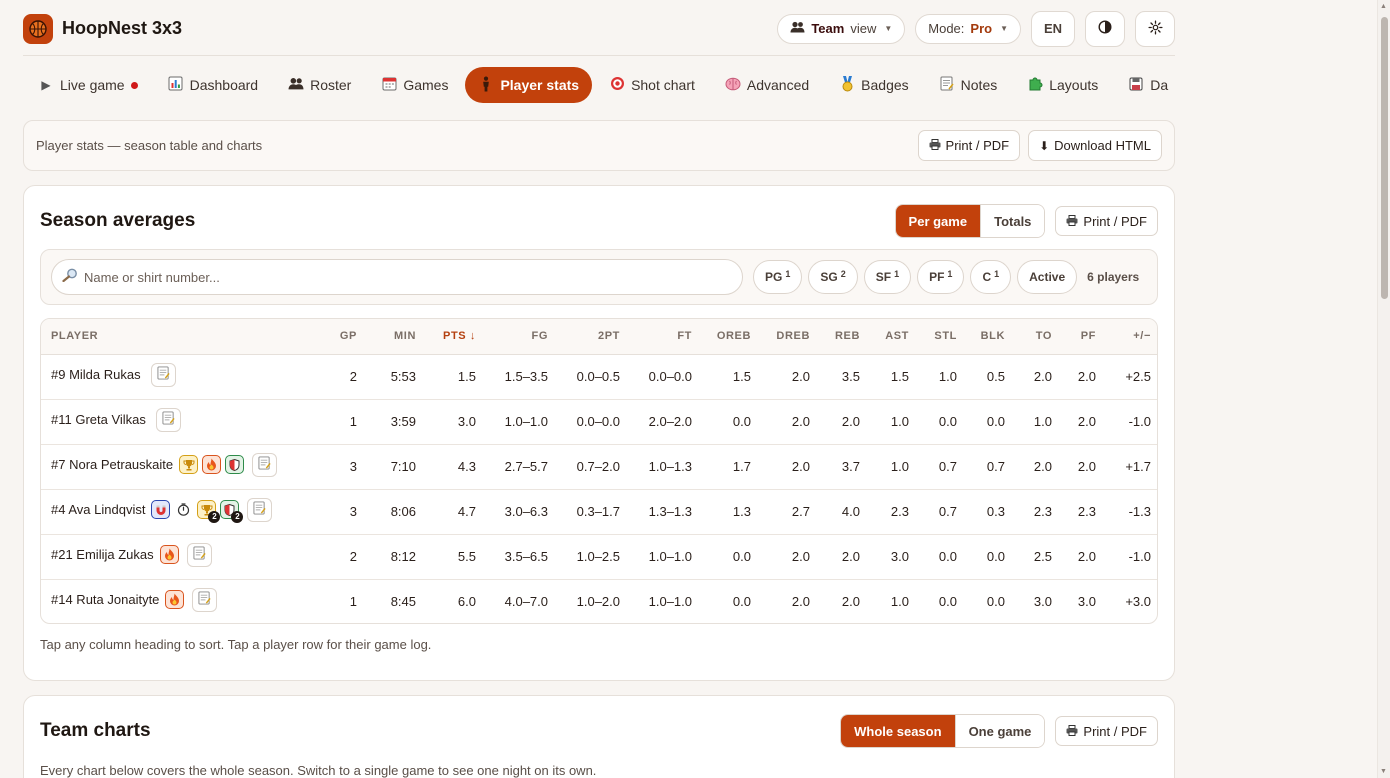 This screenshot has width=1390, height=778. Describe the element at coordinates (1105, 28) in the screenshot. I see `theme-toggle-button` at that location.